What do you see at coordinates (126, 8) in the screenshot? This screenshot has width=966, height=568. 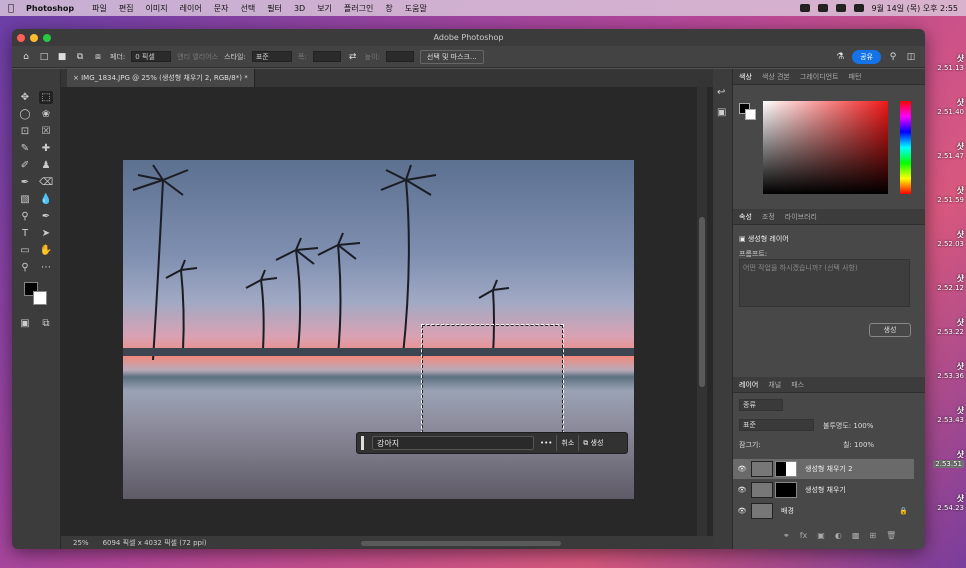 I see `menu-edit: 편집` at bounding box center [126, 8].